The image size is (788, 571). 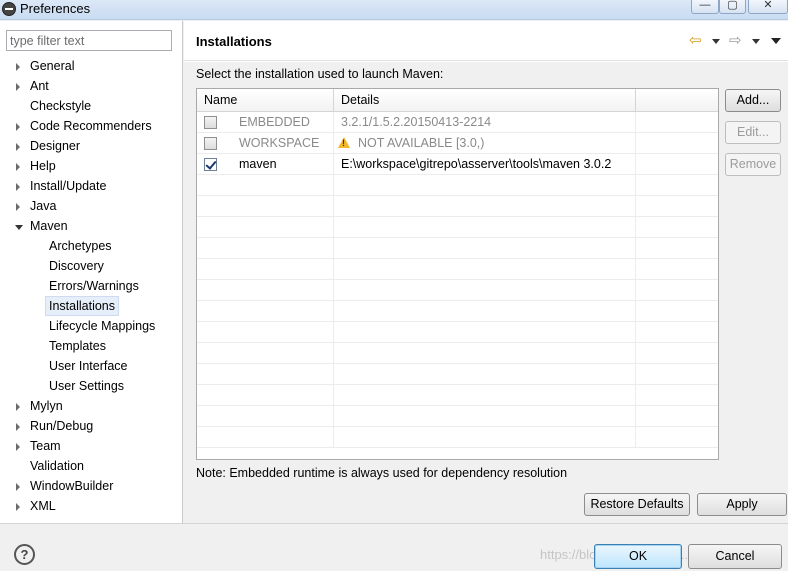 What do you see at coordinates (485, 143) in the screenshot?
I see `details-cell: NOT AVAILABLE [3.0,)` at bounding box center [485, 143].